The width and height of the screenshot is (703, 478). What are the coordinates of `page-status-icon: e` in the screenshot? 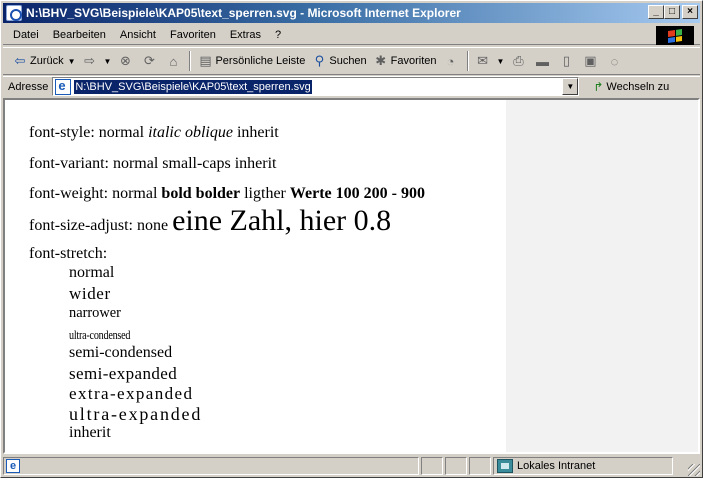 It's located at (13, 466).